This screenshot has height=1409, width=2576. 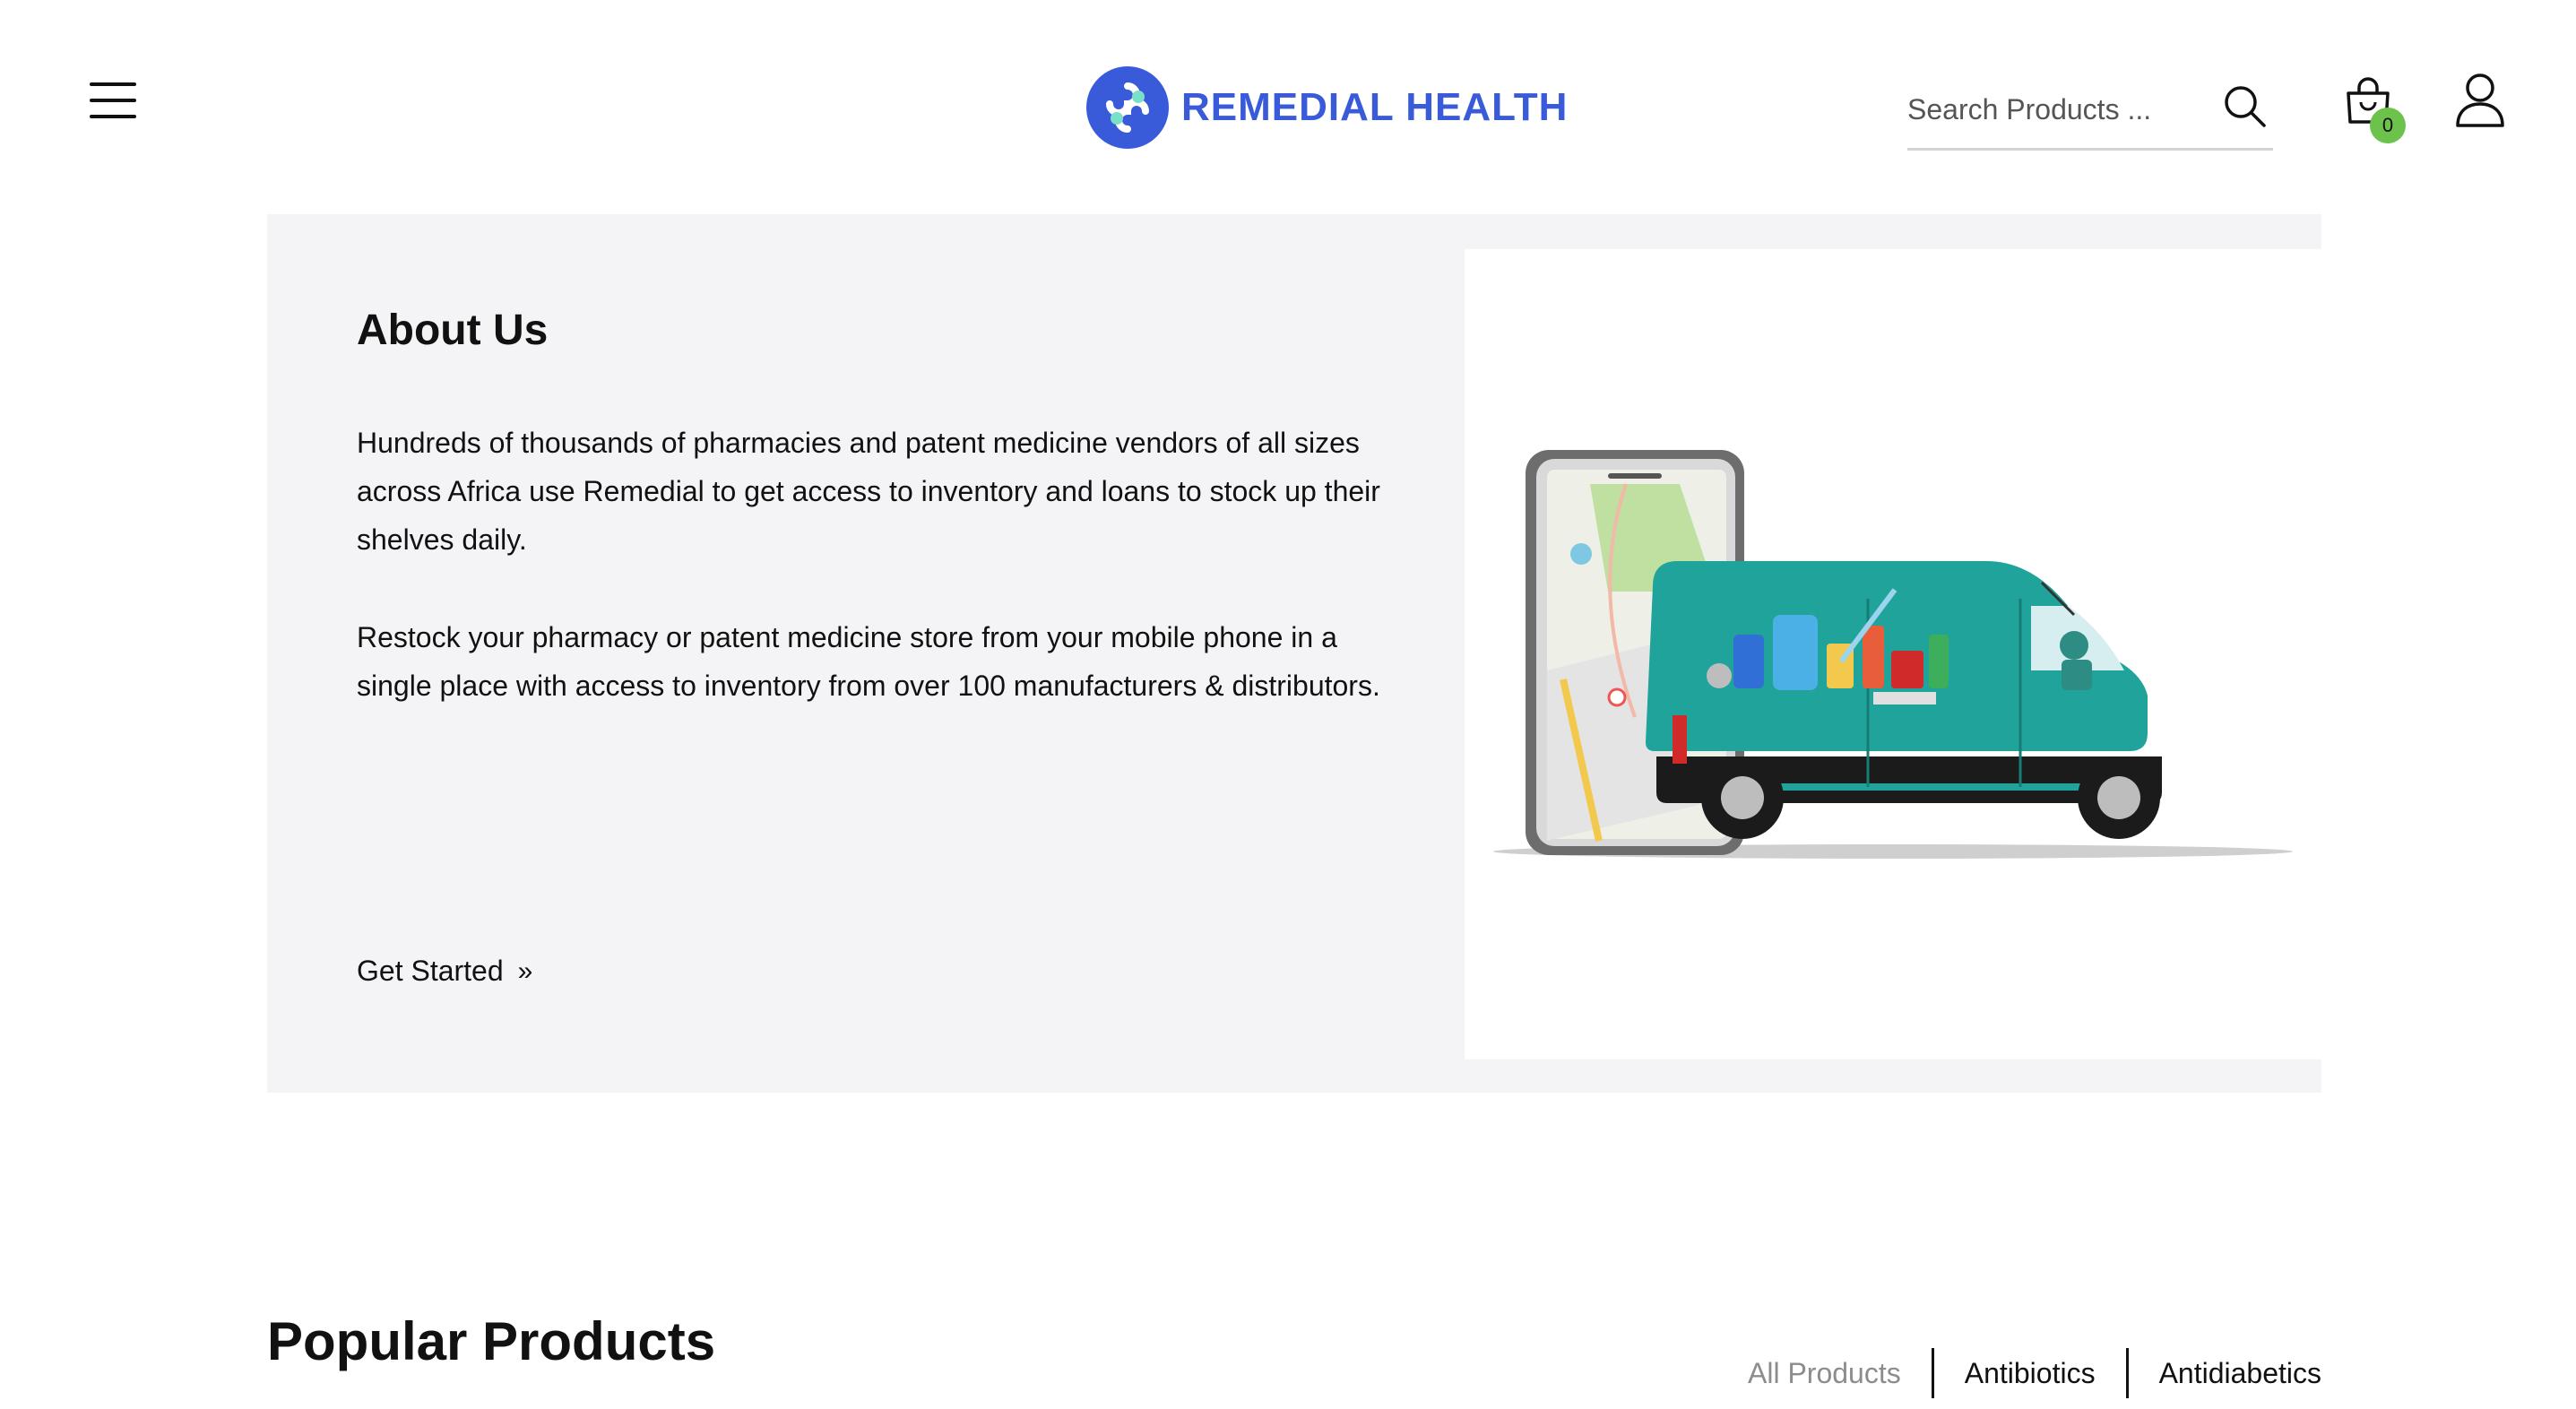 What do you see at coordinates (1824, 1373) in the screenshot?
I see `tab-all-products: All Products` at bounding box center [1824, 1373].